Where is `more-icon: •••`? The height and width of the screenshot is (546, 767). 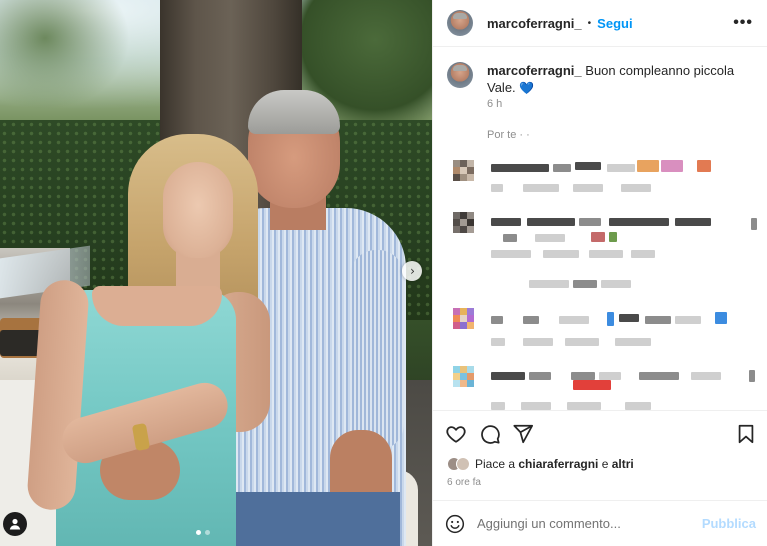
more-icon: ••• is located at coordinates (743, 23).